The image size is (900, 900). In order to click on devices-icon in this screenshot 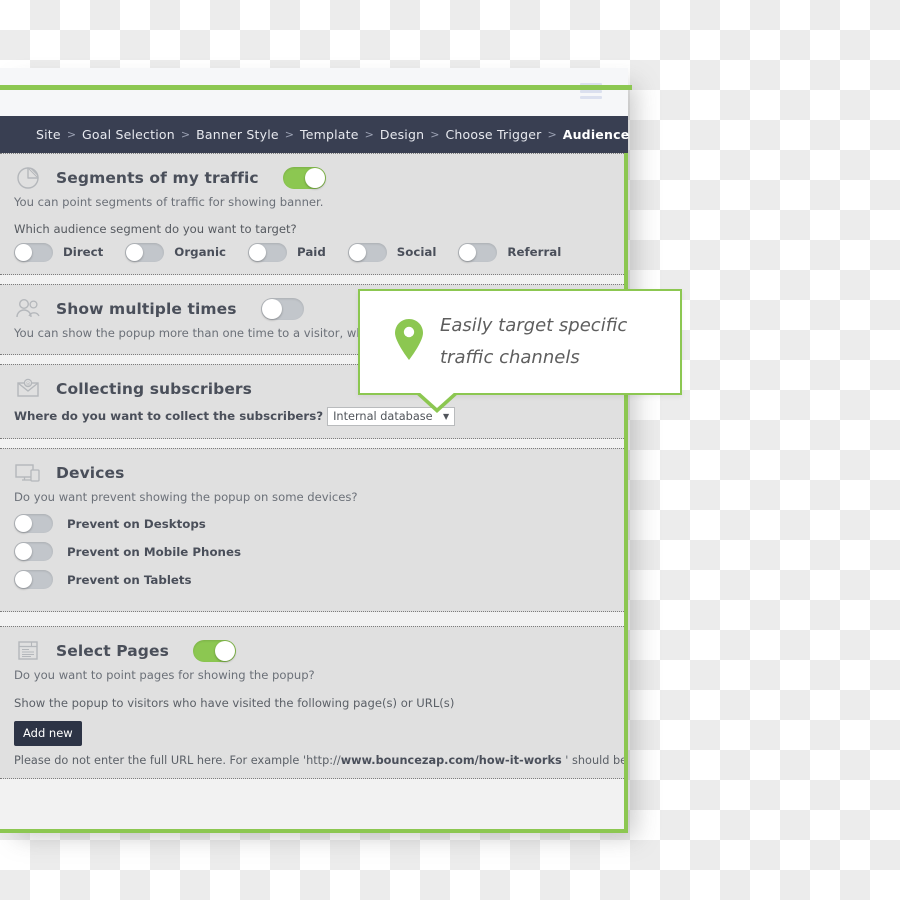, I will do `click(28, 473)`.